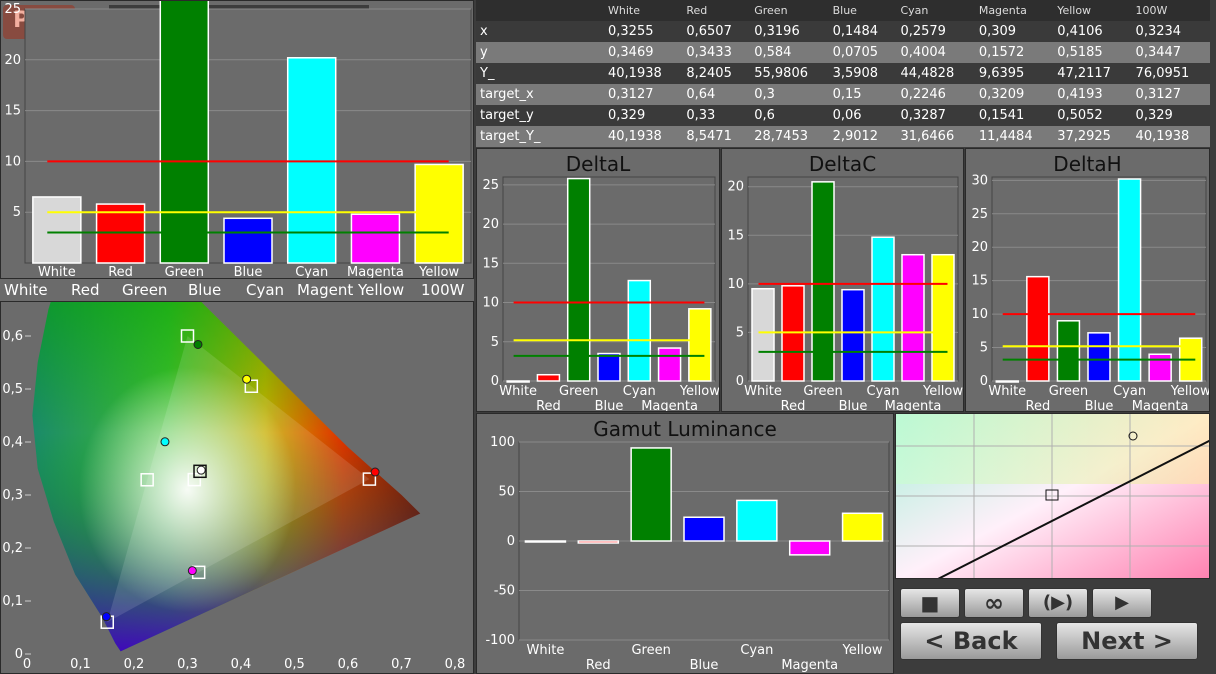  I want to click on next-button: Next >, so click(1127, 641).